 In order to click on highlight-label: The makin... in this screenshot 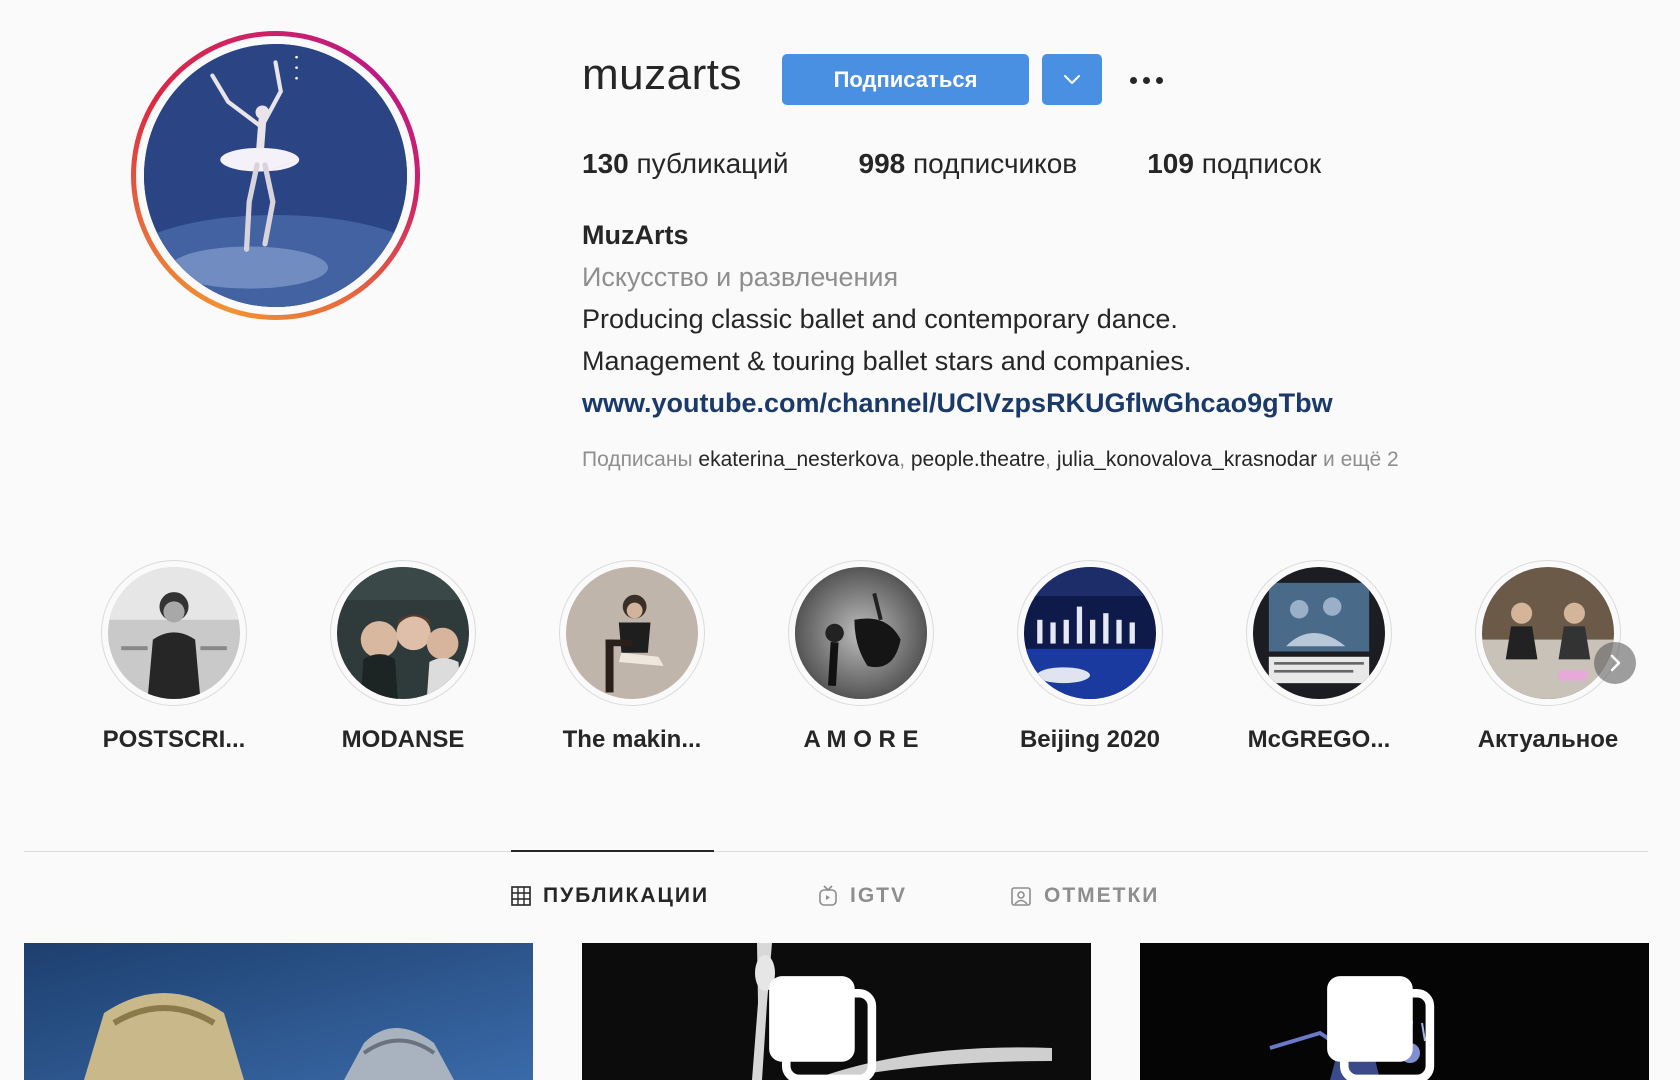, I will do `click(632, 739)`.